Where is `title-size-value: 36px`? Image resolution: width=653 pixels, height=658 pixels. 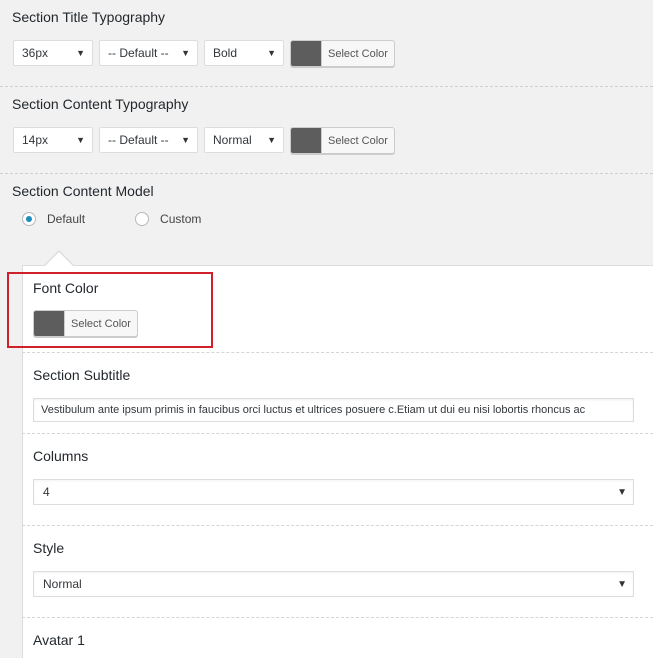
title-size-value: 36px is located at coordinates (35, 53).